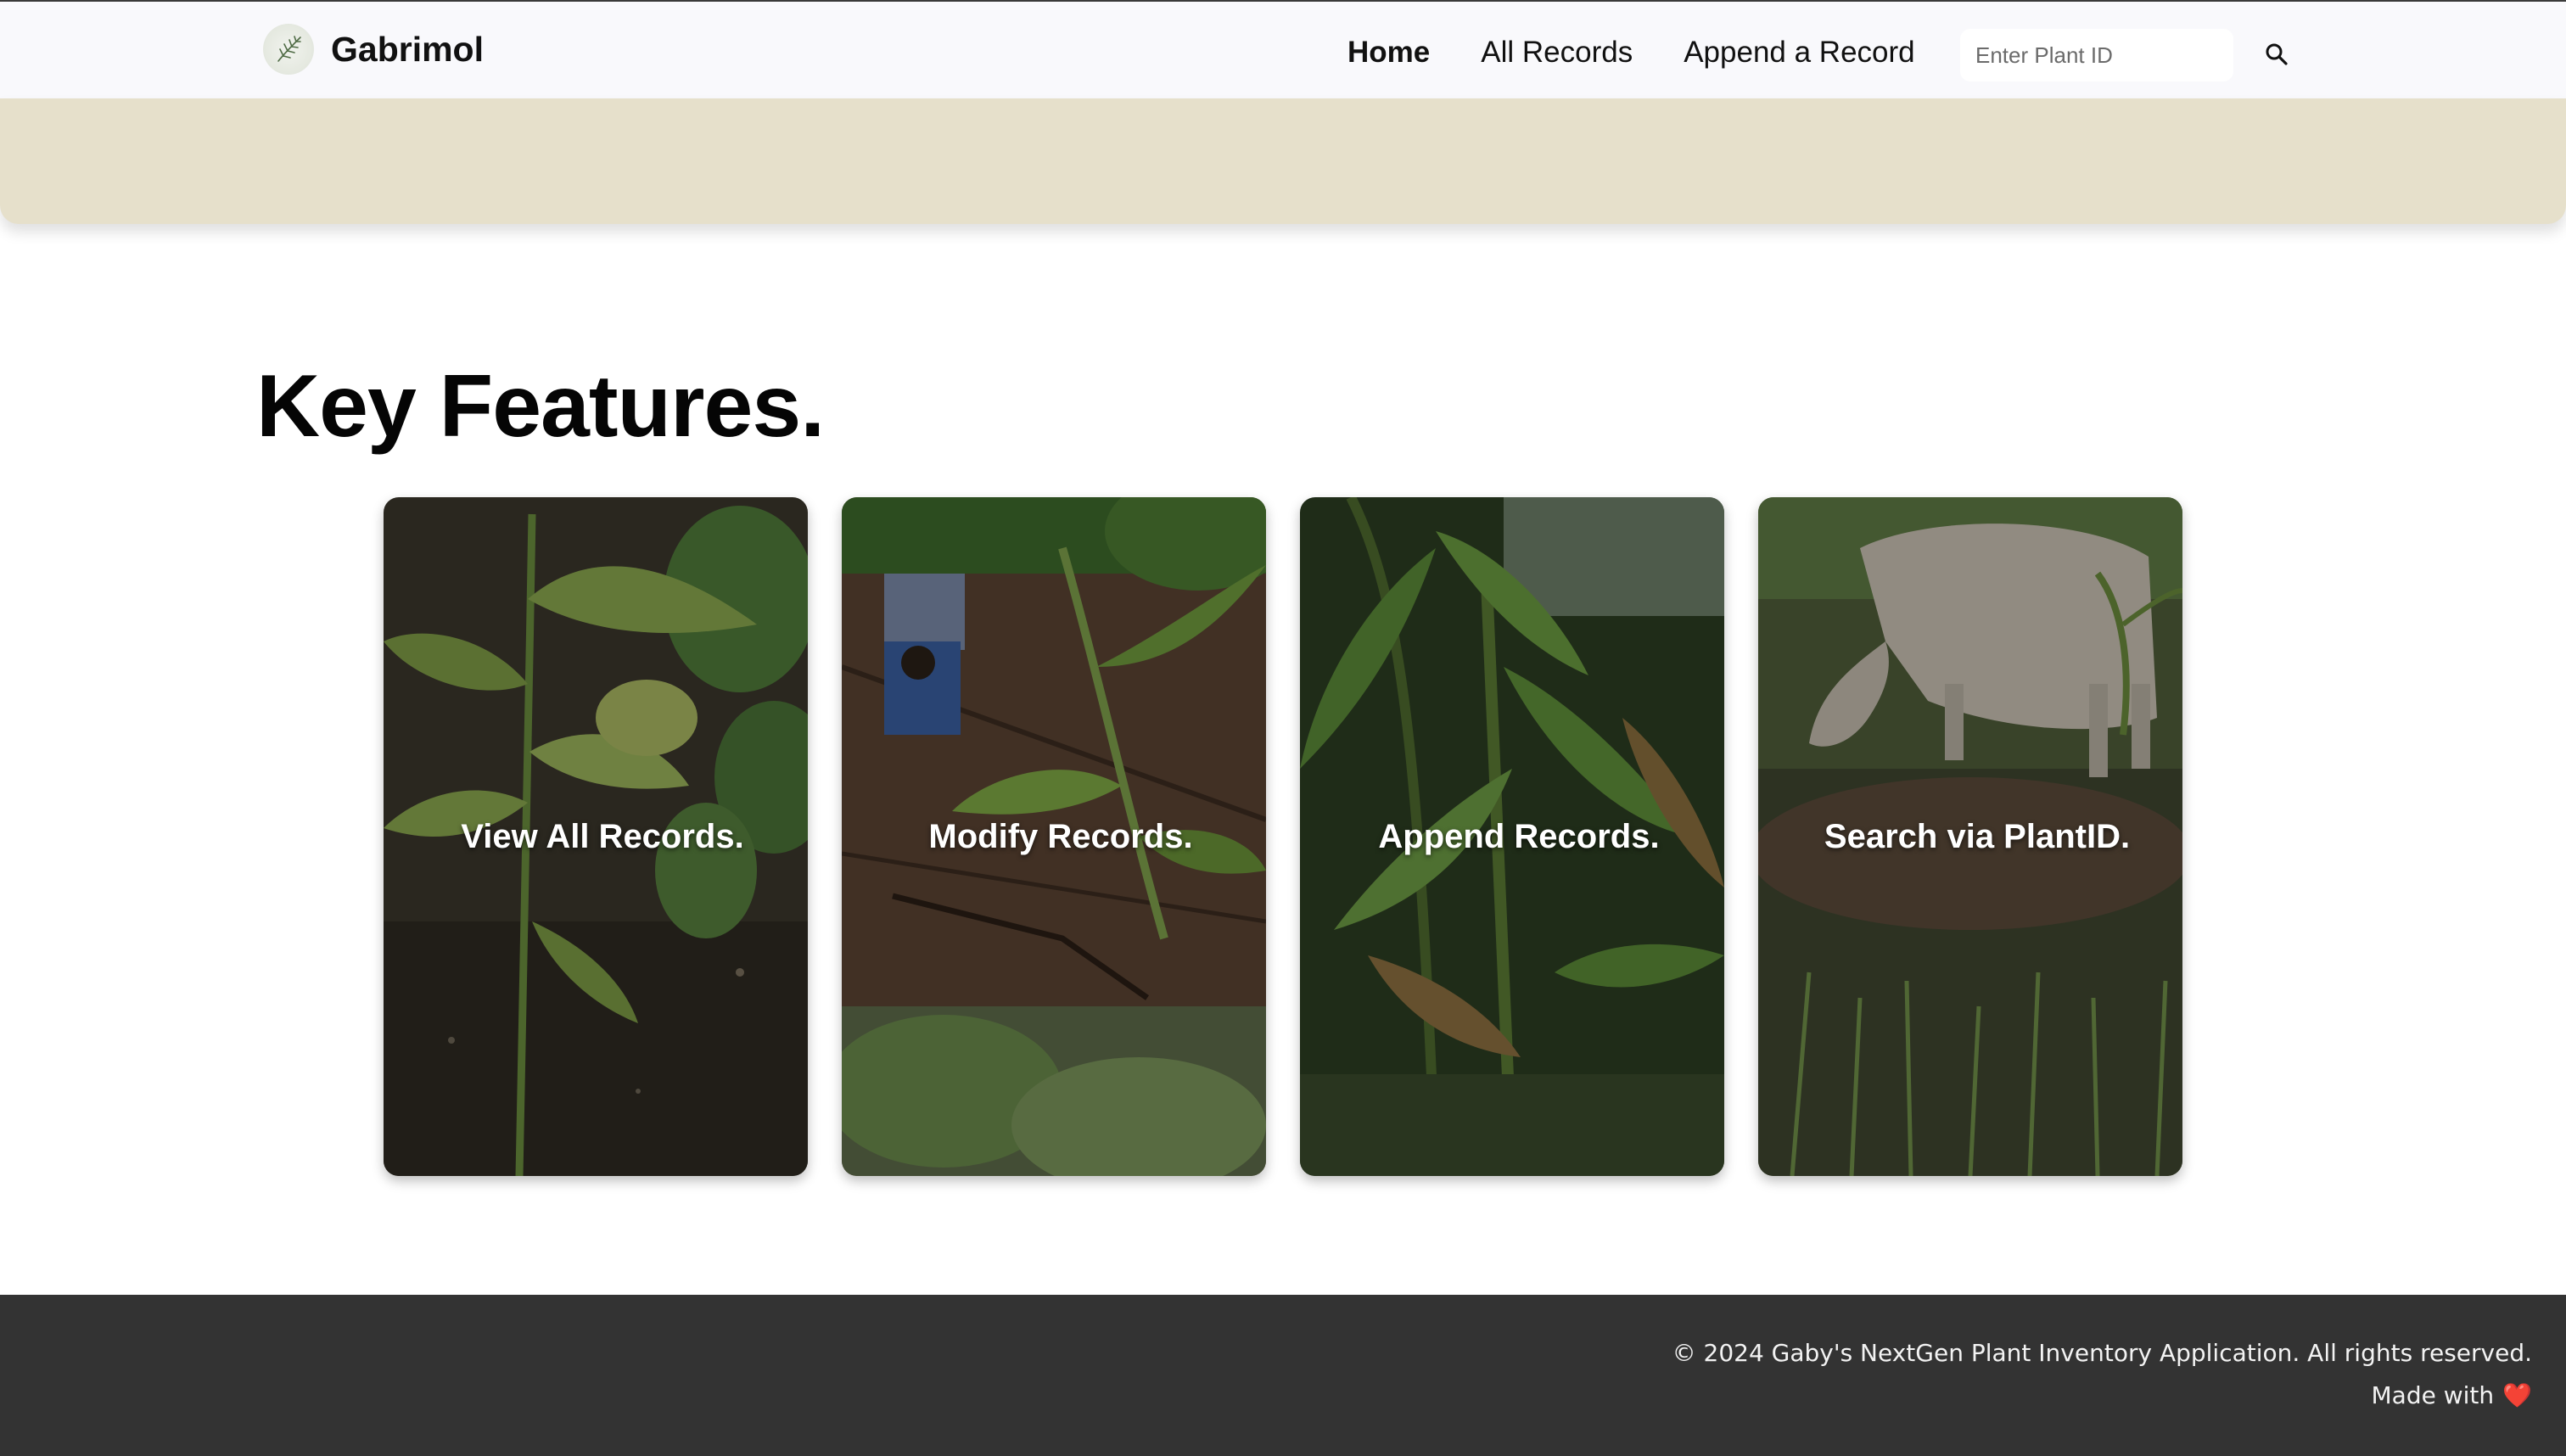 This screenshot has width=2566, height=1456. I want to click on footer-made-with: Made with ❤️, so click(2452, 1395).